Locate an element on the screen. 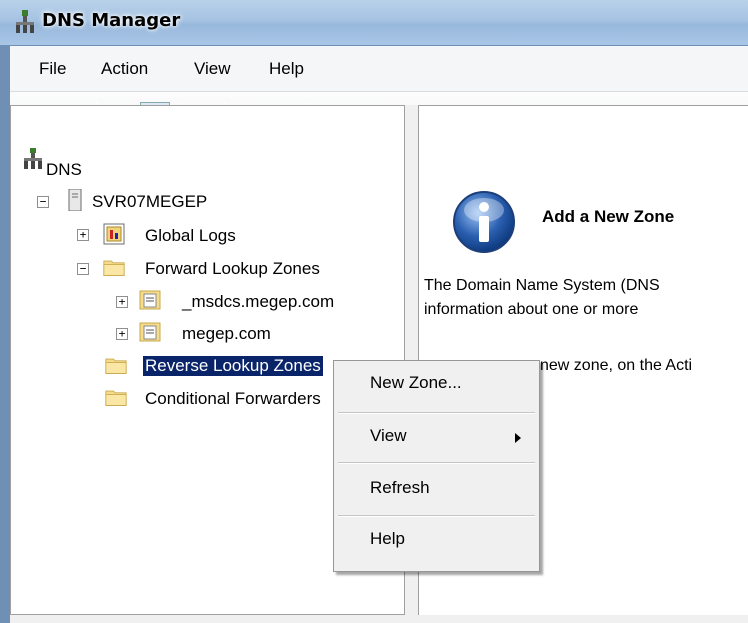  context-menu: New Zone... View Refresh Help is located at coordinates (436, 466).